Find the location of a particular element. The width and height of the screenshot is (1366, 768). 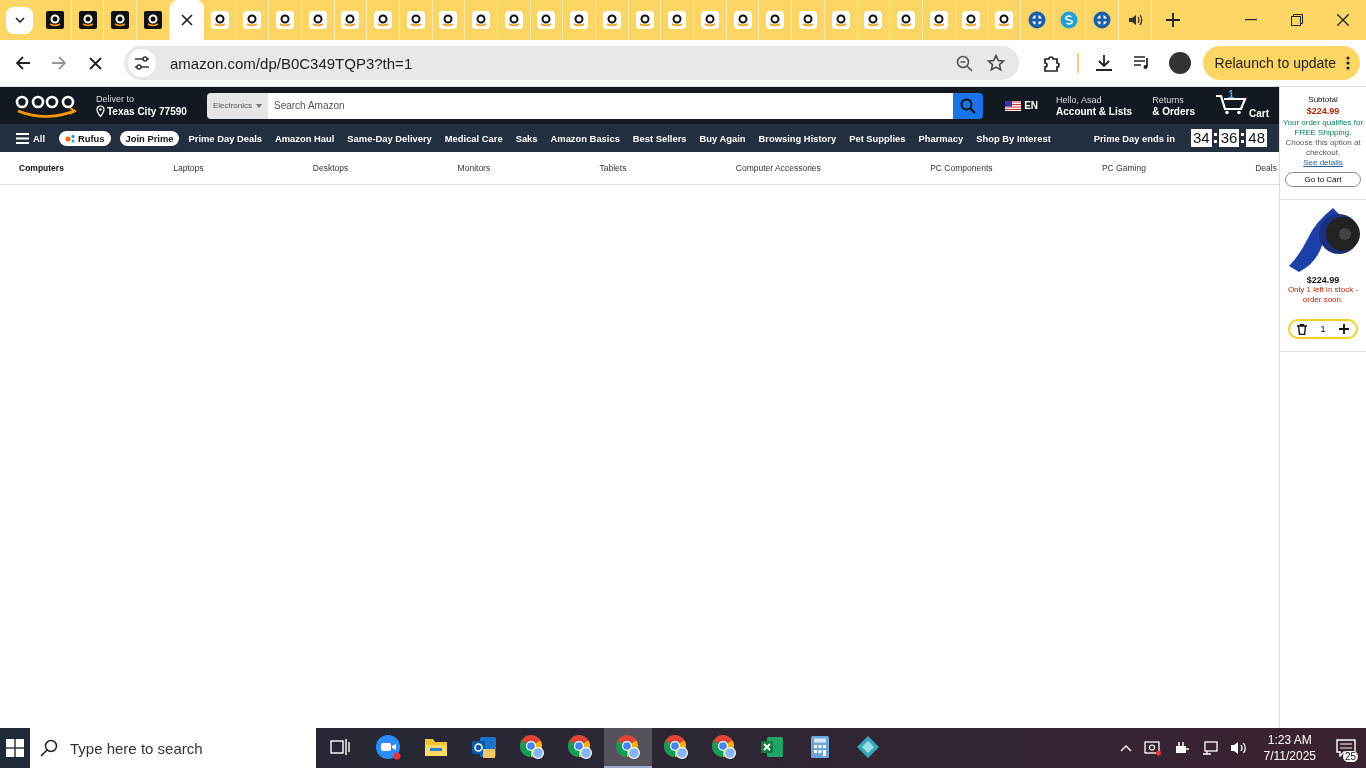

volume-icon is located at coordinates (1238, 748).